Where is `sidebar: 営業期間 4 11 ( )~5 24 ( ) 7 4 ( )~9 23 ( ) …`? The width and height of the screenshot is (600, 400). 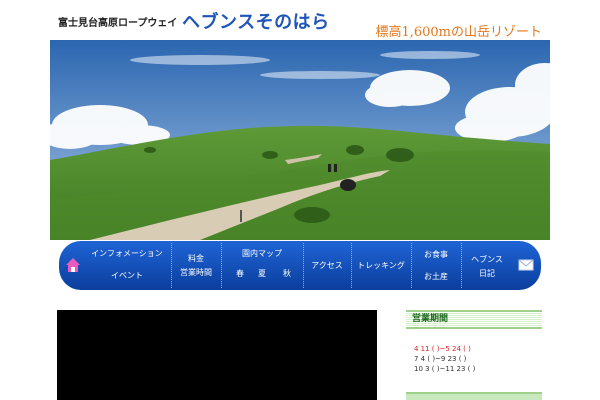 sidebar: 営業期間 4 11 ( )~5 24 ( ) 7 4 ( )~9 23 ( ) … is located at coordinates (474, 355).